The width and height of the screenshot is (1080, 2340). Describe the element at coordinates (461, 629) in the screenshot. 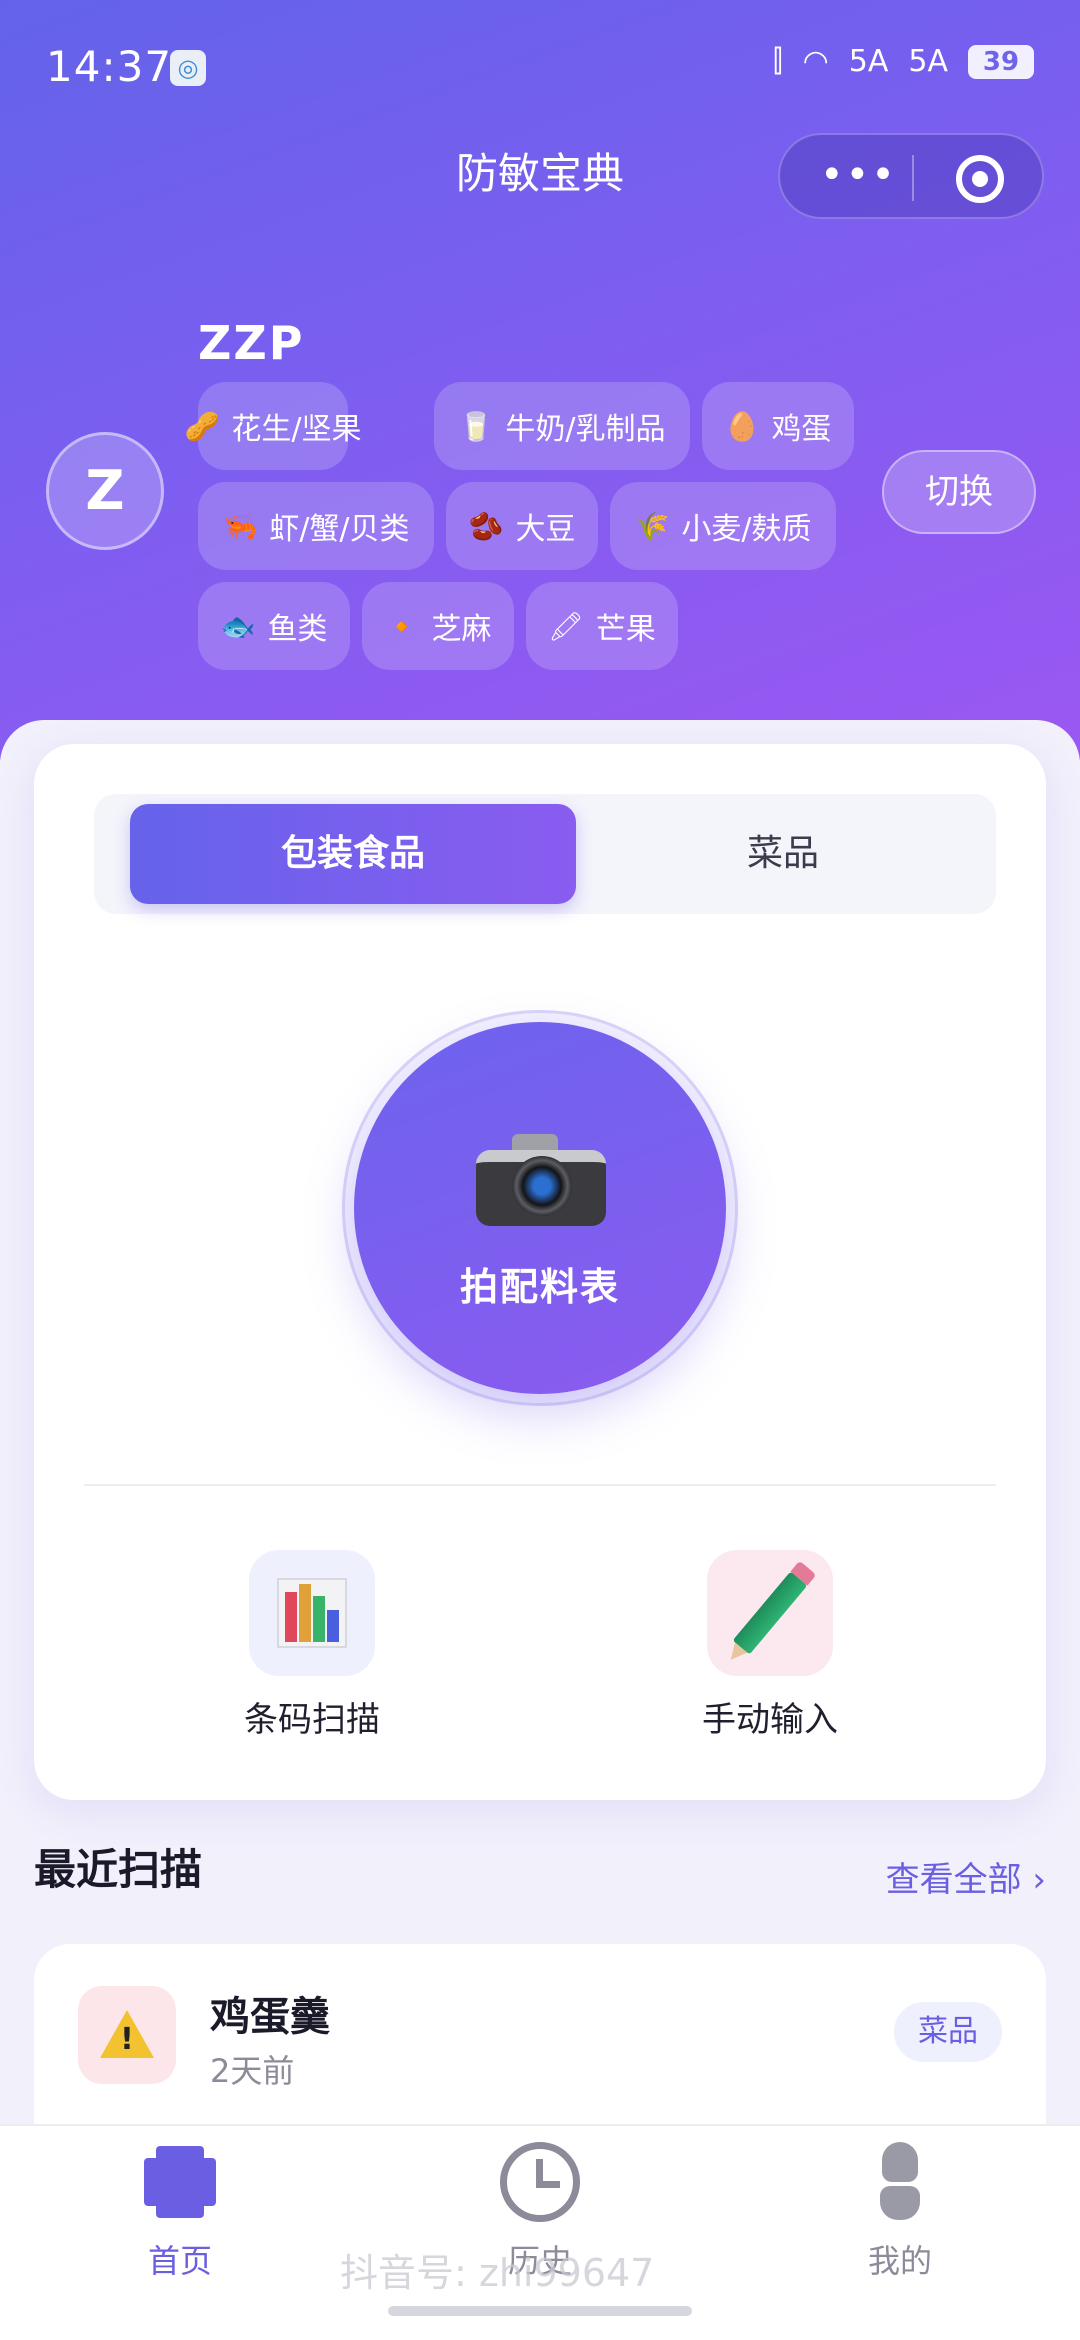

I see `allergen-label: 芝麻` at that location.